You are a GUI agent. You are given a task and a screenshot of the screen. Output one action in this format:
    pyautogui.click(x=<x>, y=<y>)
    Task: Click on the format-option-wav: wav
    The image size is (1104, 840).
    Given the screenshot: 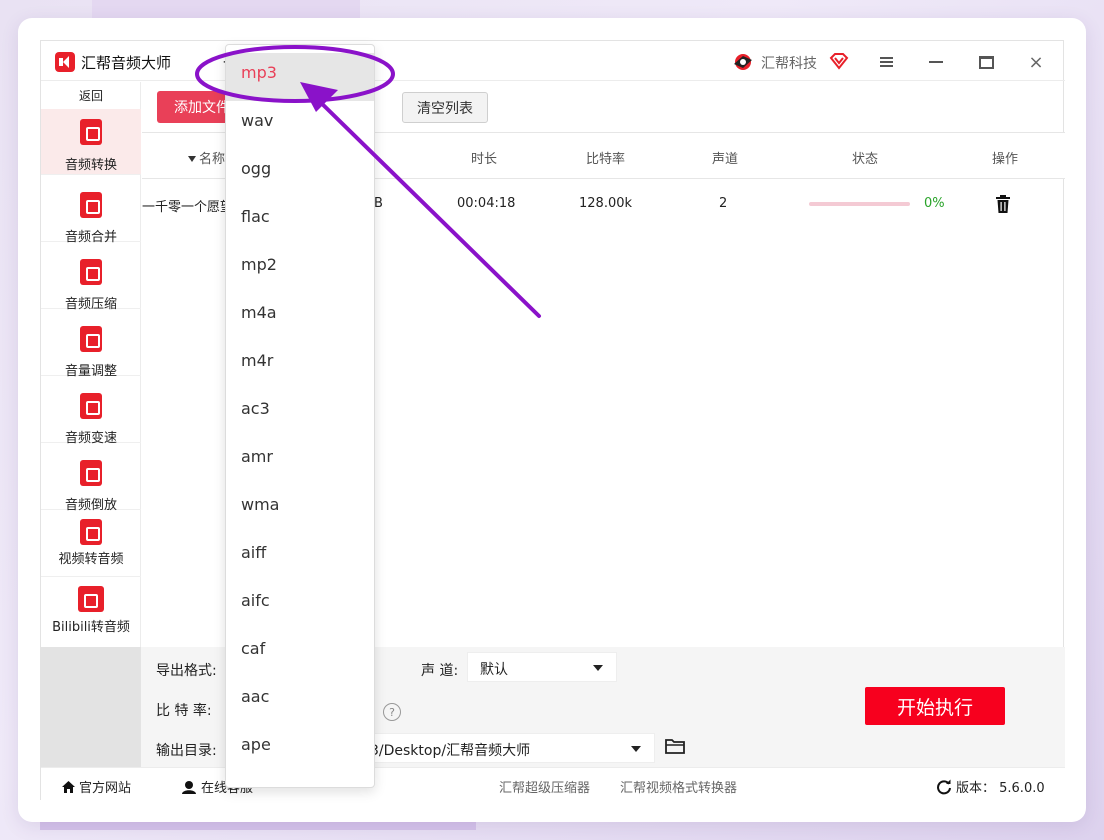 What is the action you would take?
    pyautogui.click(x=300, y=125)
    